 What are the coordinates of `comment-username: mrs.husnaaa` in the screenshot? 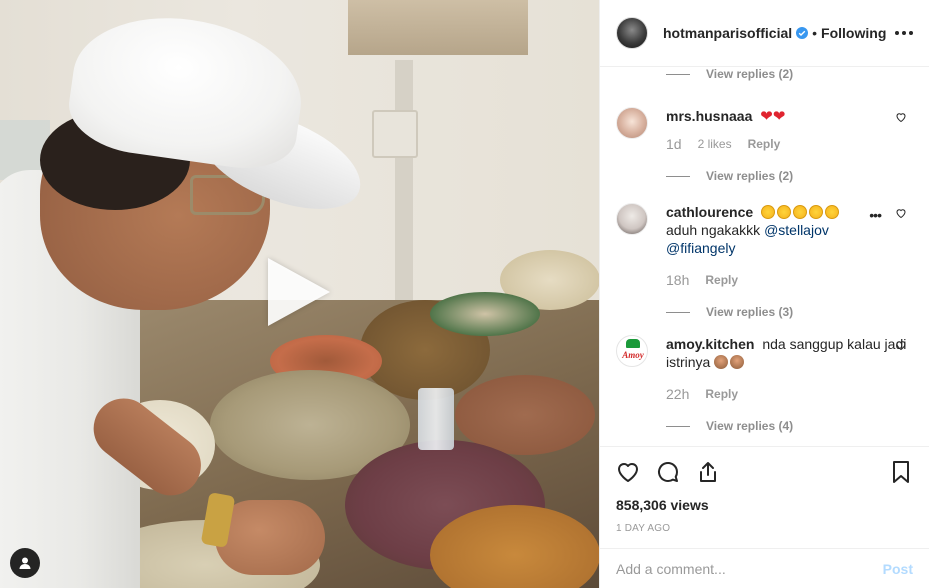 It's located at (709, 116).